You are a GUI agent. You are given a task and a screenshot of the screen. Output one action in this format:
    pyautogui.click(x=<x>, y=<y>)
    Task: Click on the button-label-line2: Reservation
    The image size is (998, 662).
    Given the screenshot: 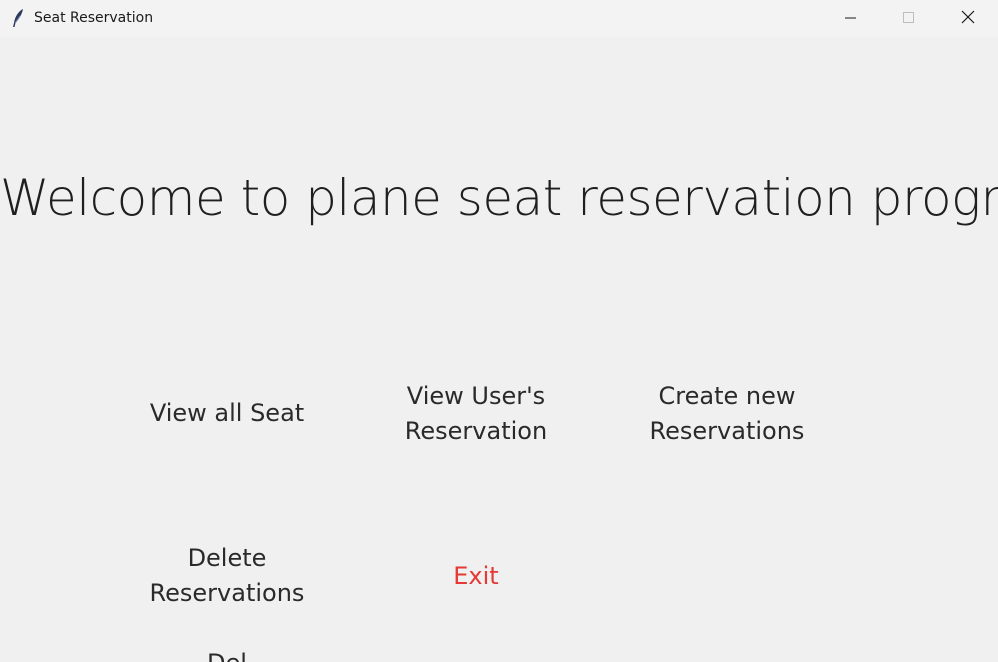 What is the action you would take?
    pyautogui.click(x=476, y=431)
    